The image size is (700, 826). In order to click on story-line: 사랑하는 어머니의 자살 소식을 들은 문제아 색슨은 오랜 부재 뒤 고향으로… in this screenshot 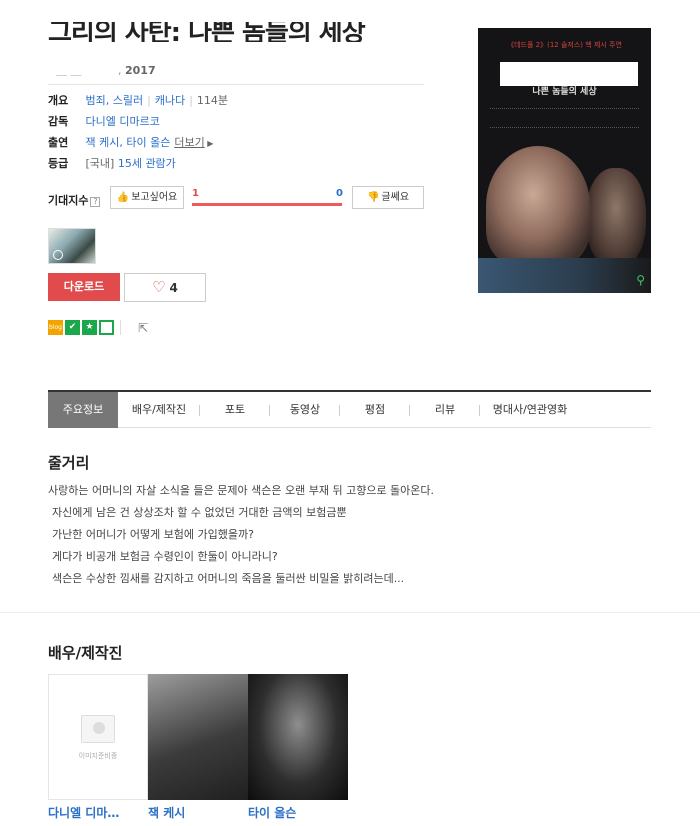, I will do `click(241, 490)`.